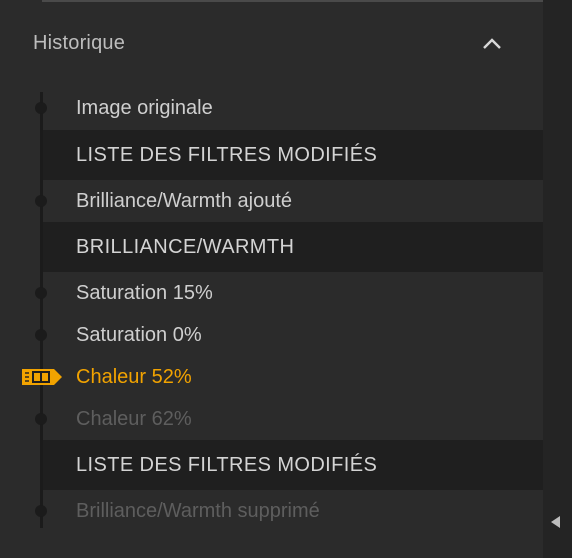  Describe the element at coordinates (79, 43) in the screenshot. I see `history-title: Historique` at that location.